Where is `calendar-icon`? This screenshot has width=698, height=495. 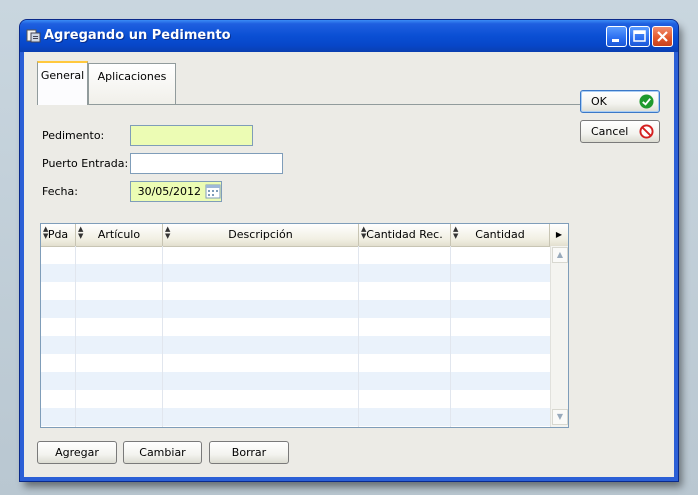 calendar-icon is located at coordinates (213, 191).